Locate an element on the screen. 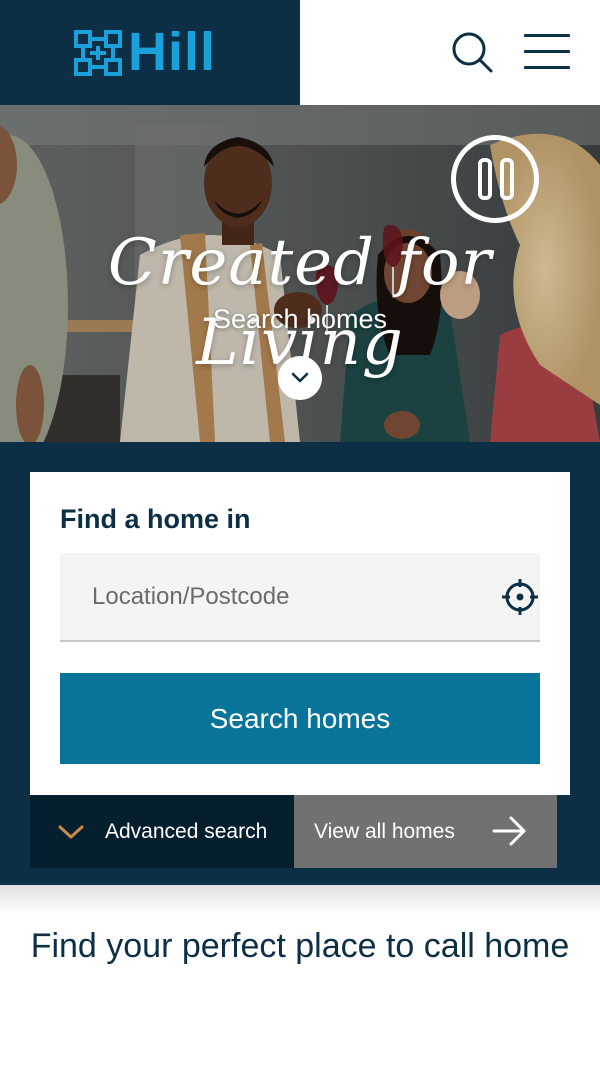  search-icon is located at coordinates (472, 52).